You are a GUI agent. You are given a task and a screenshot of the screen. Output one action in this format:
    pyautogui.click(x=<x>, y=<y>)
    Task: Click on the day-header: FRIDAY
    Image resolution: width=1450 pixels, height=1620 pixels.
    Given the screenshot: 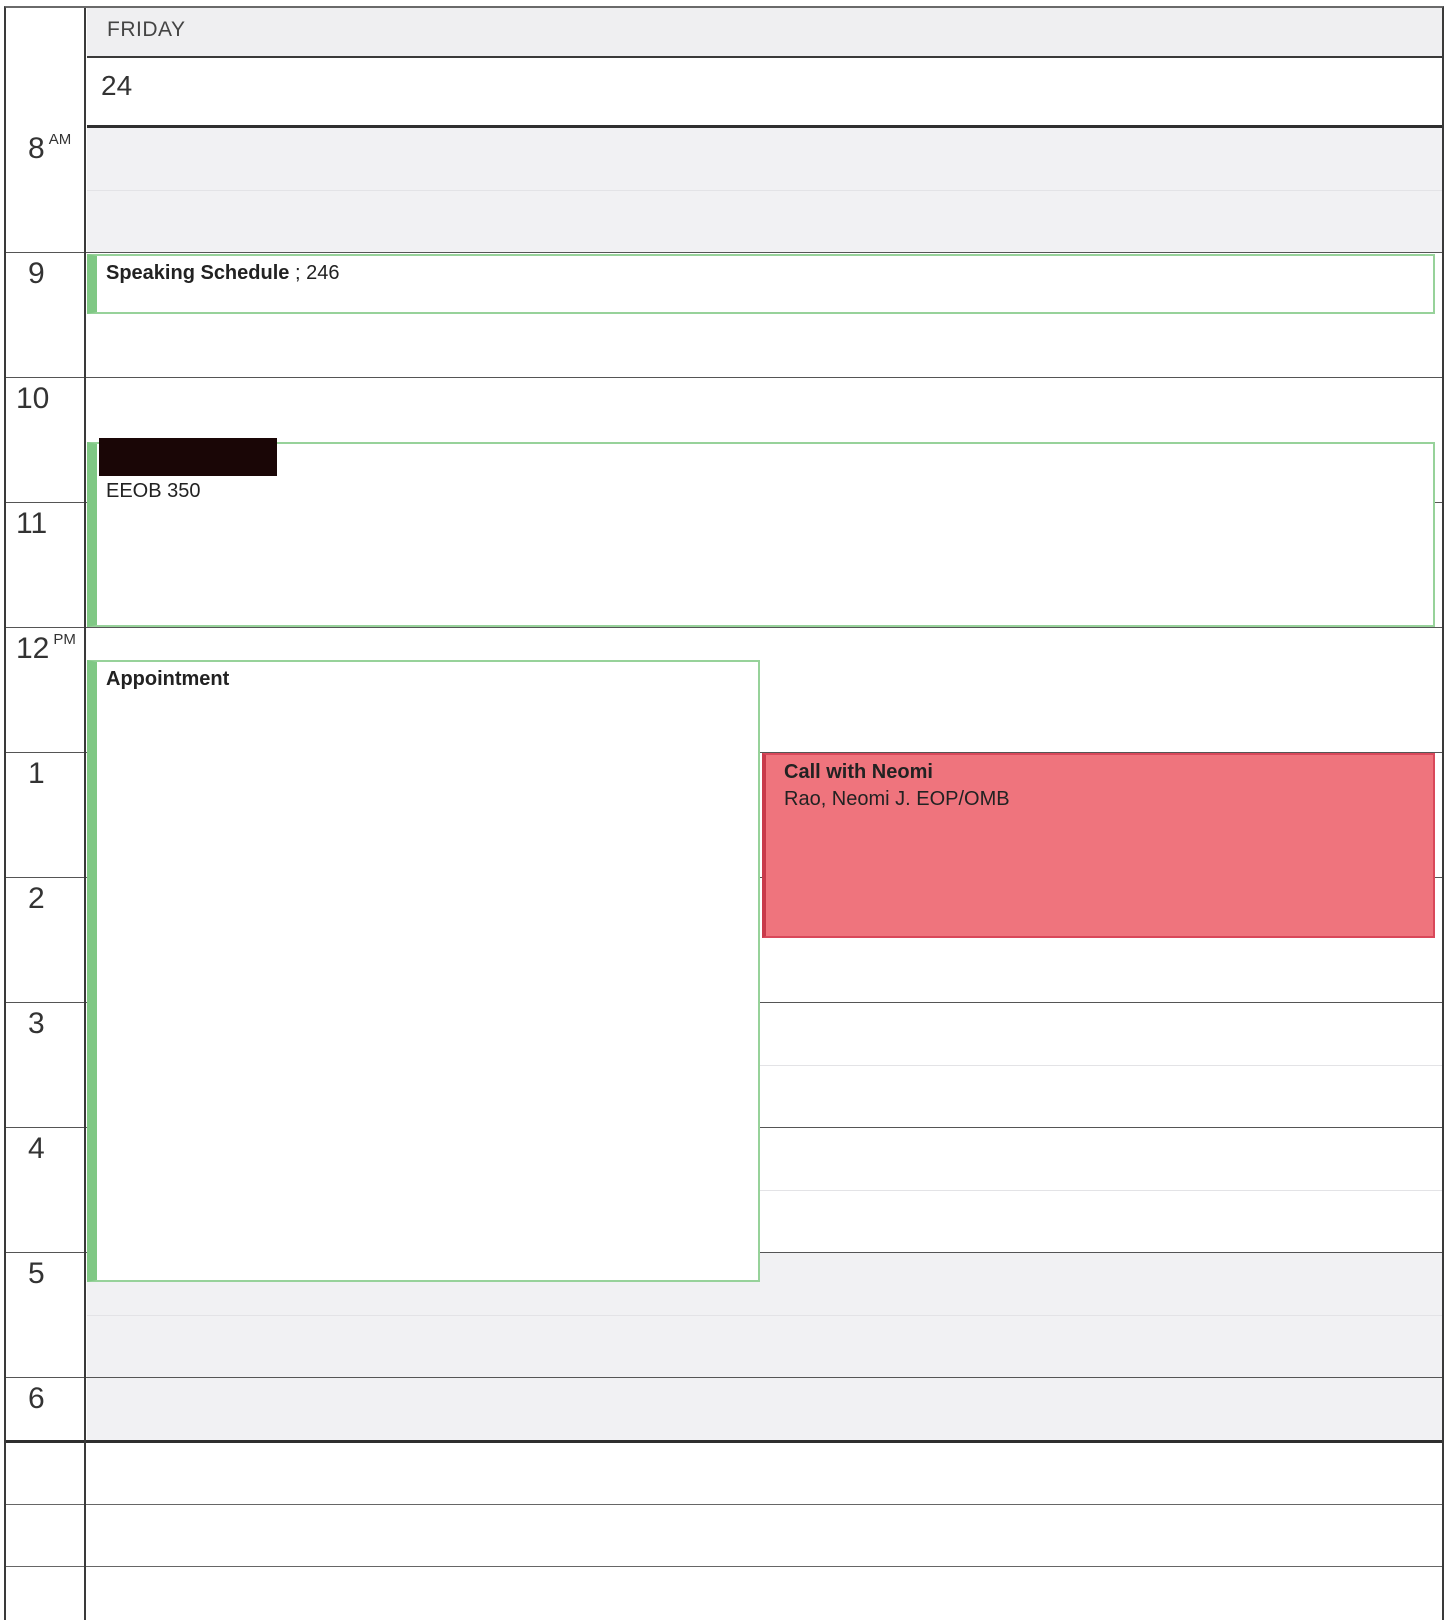 What is the action you would take?
    pyautogui.click(x=764, y=33)
    